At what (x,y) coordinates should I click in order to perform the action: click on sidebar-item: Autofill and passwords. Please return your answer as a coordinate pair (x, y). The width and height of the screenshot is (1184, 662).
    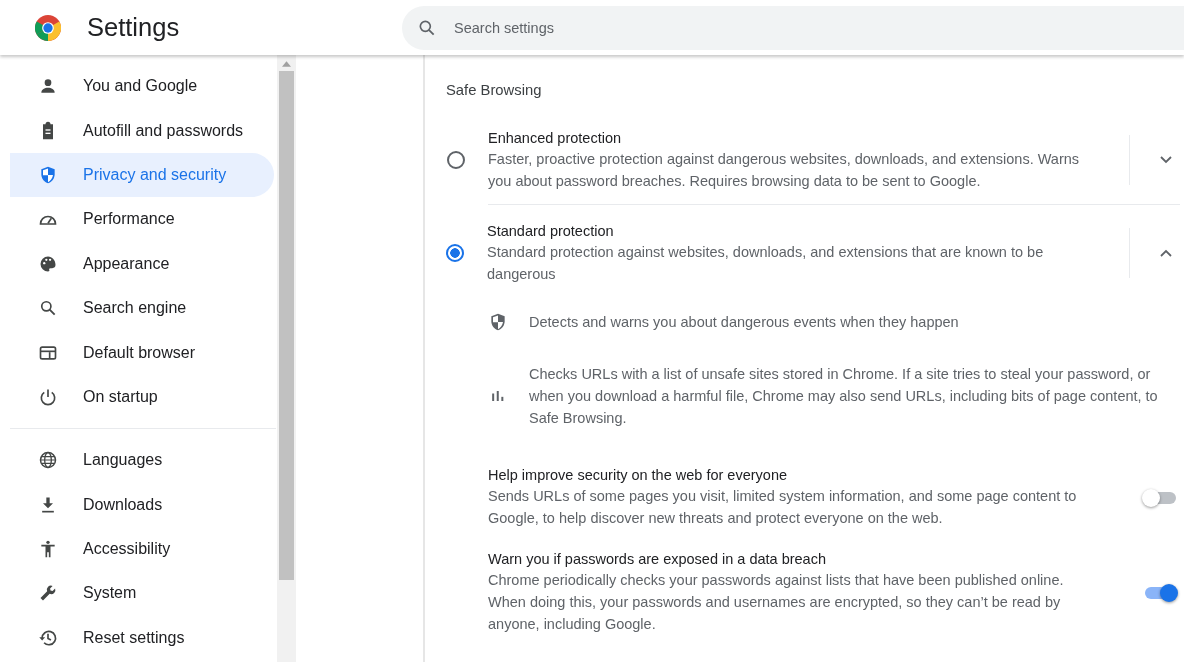
    Looking at the image, I should click on (142, 130).